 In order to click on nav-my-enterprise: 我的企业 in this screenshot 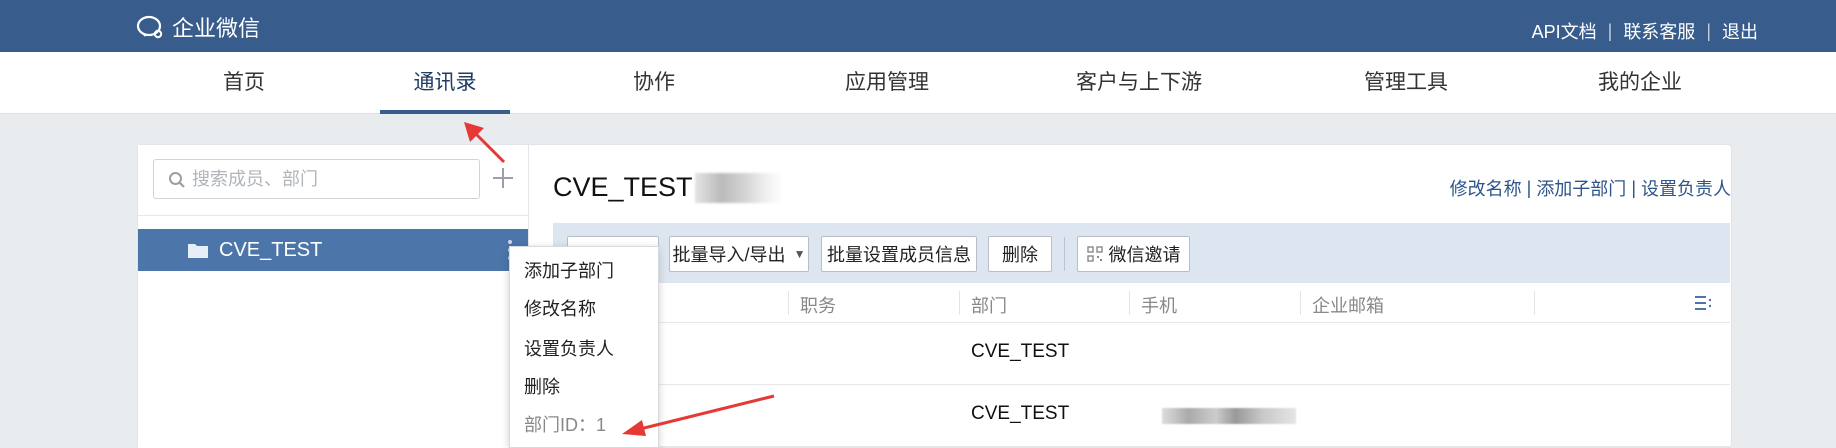, I will do `click(1640, 83)`.